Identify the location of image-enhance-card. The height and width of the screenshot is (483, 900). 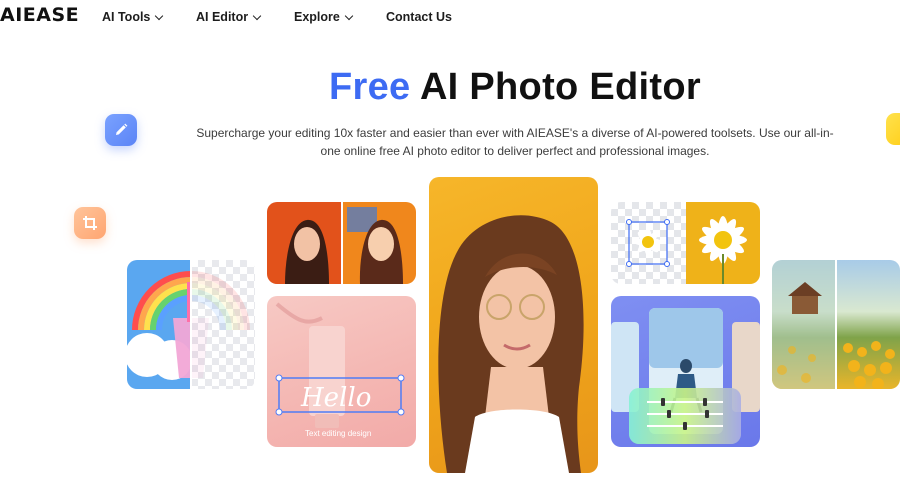
(836, 324).